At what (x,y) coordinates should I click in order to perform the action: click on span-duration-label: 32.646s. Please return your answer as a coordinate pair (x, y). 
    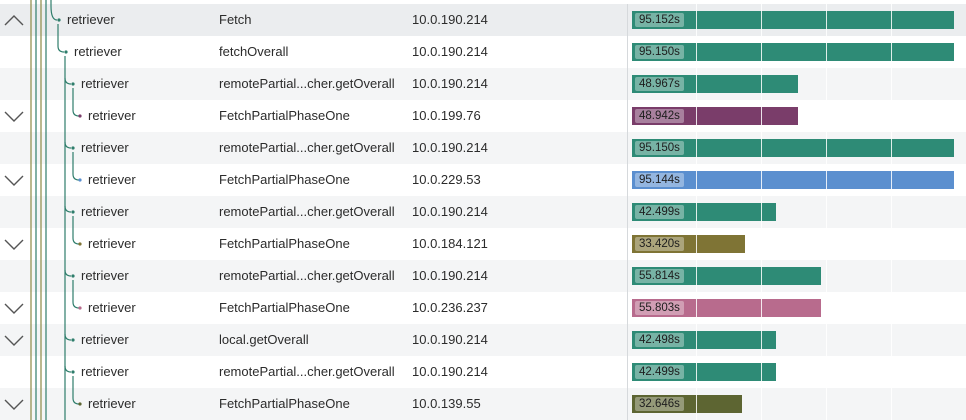
    Looking at the image, I should click on (659, 404).